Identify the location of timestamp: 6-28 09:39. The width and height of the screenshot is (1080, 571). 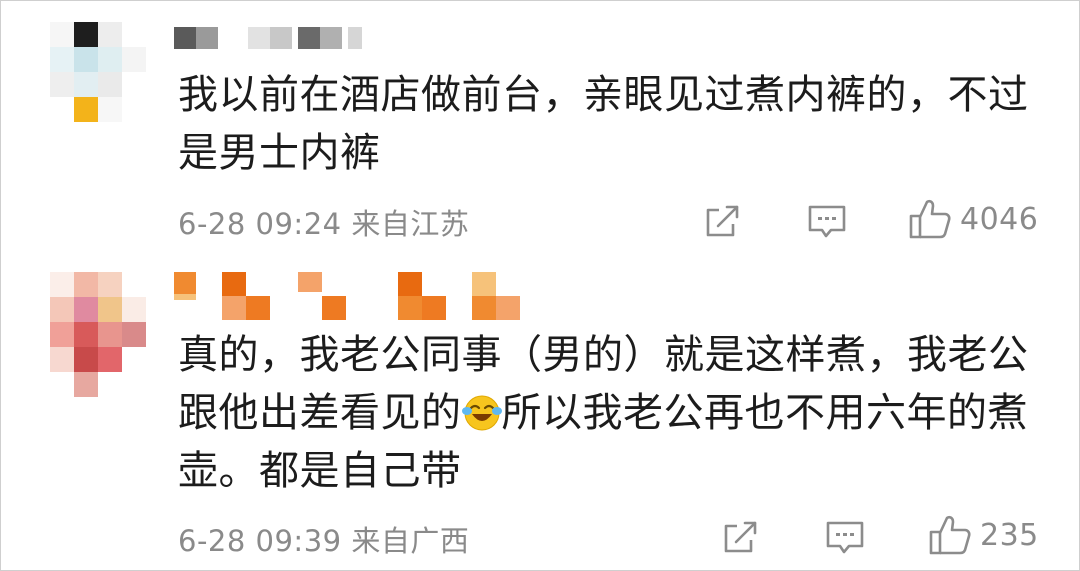
(260, 541).